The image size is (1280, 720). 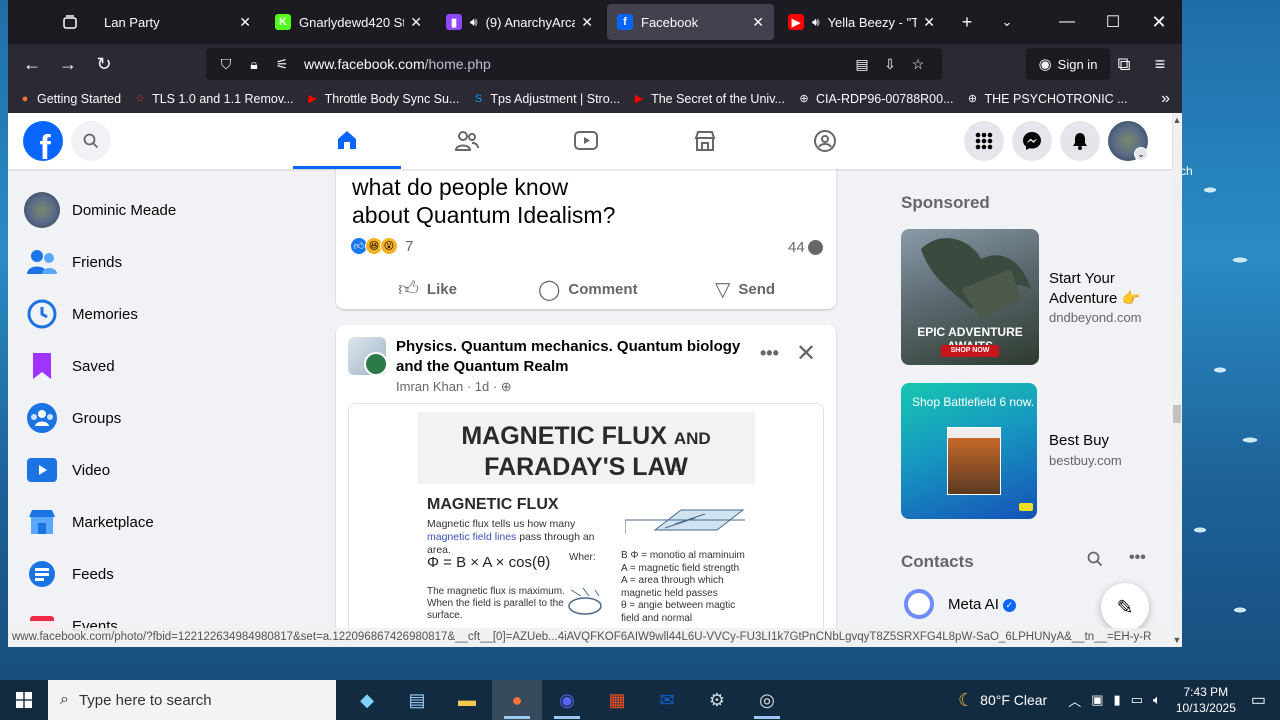 What do you see at coordinates (397, 64) in the screenshot?
I see `url-text: www.facebook.com/home.php` at bounding box center [397, 64].